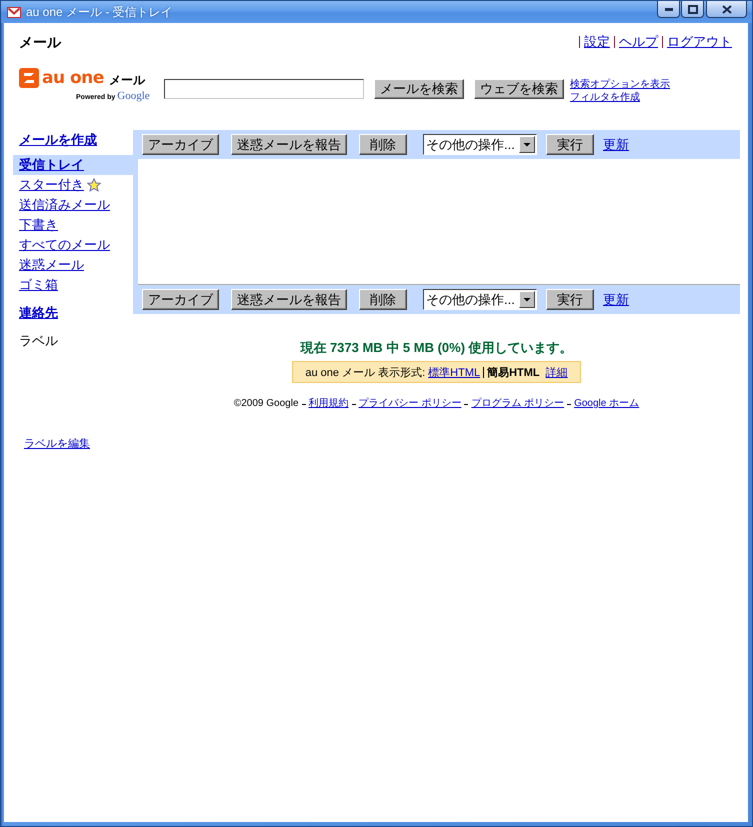  What do you see at coordinates (454, 372) in the screenshot?
I see `view-mode-option: 標準HTML` at bounding box center [454, 372].